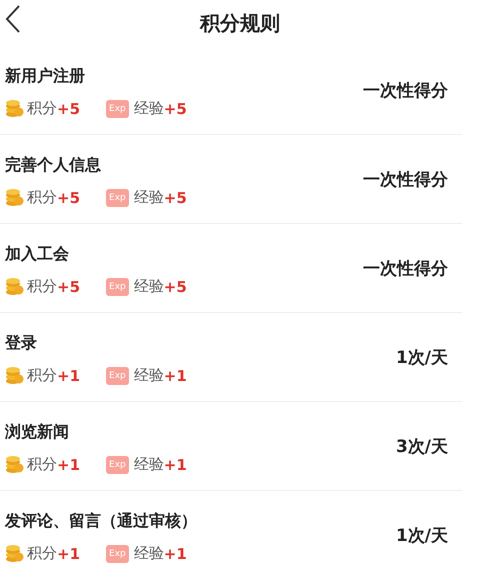 This screenshot has height=577, width=480. I want to click on page-title: 积分规则, so click(240, 23).